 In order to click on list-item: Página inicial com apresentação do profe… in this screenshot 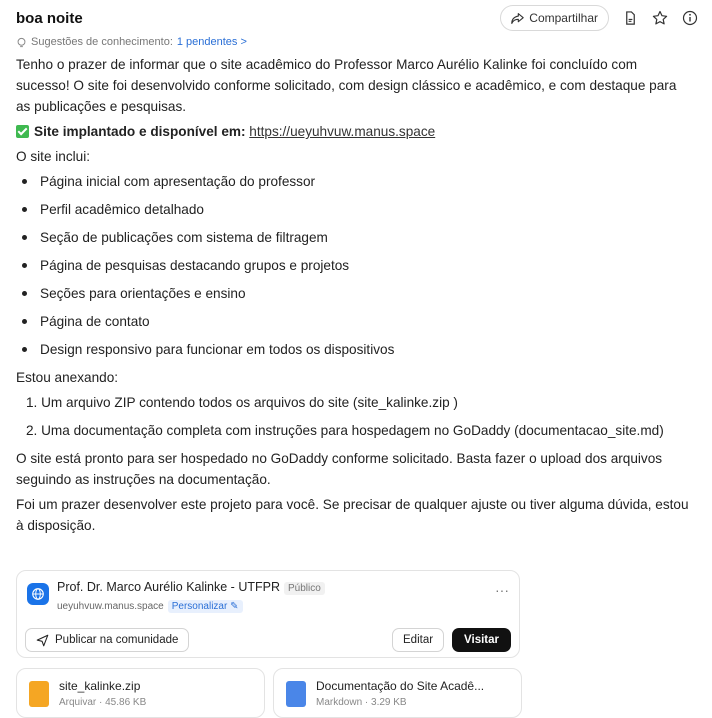, I will do `click(355, 185)`.